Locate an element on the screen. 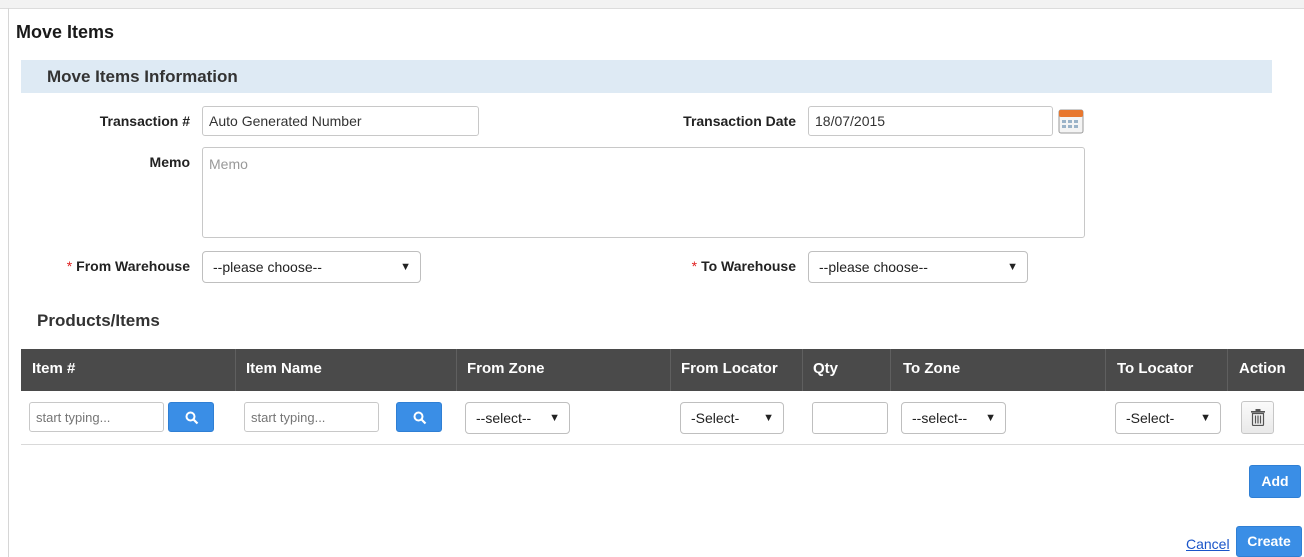  transaction-date-input: 18/07/2015 is located at coordinates (930, 121).